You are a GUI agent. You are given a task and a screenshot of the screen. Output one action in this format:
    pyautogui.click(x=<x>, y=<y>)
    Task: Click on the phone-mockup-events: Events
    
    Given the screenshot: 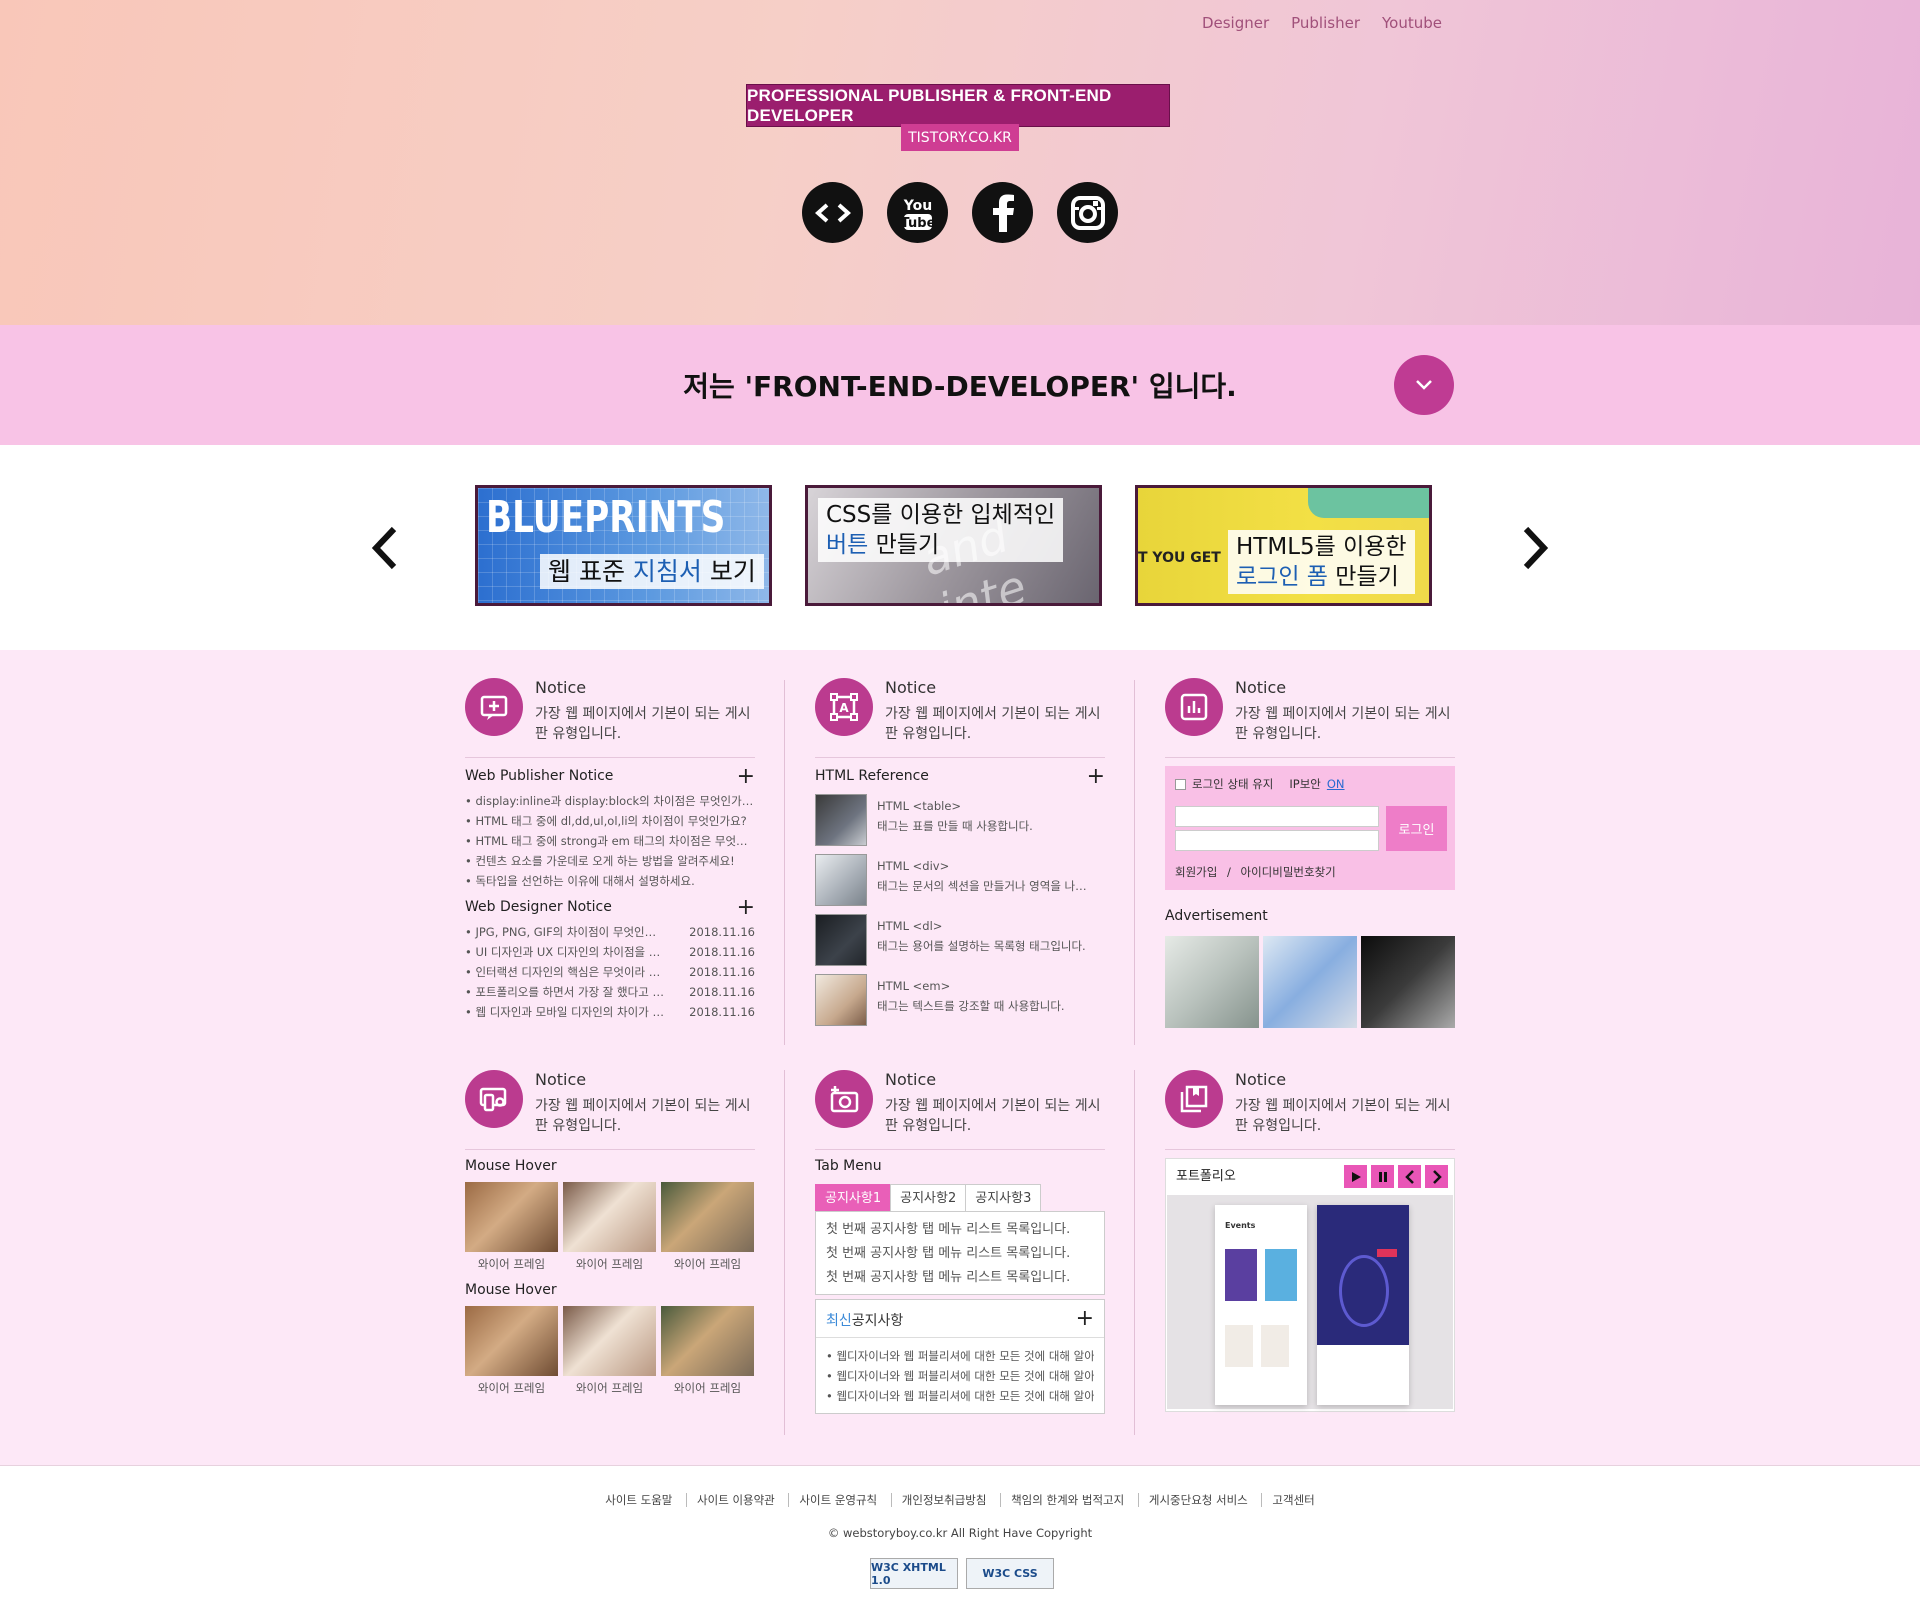 What is the action you would take?
    pyautogui.click(x=1261, y=1305)
    